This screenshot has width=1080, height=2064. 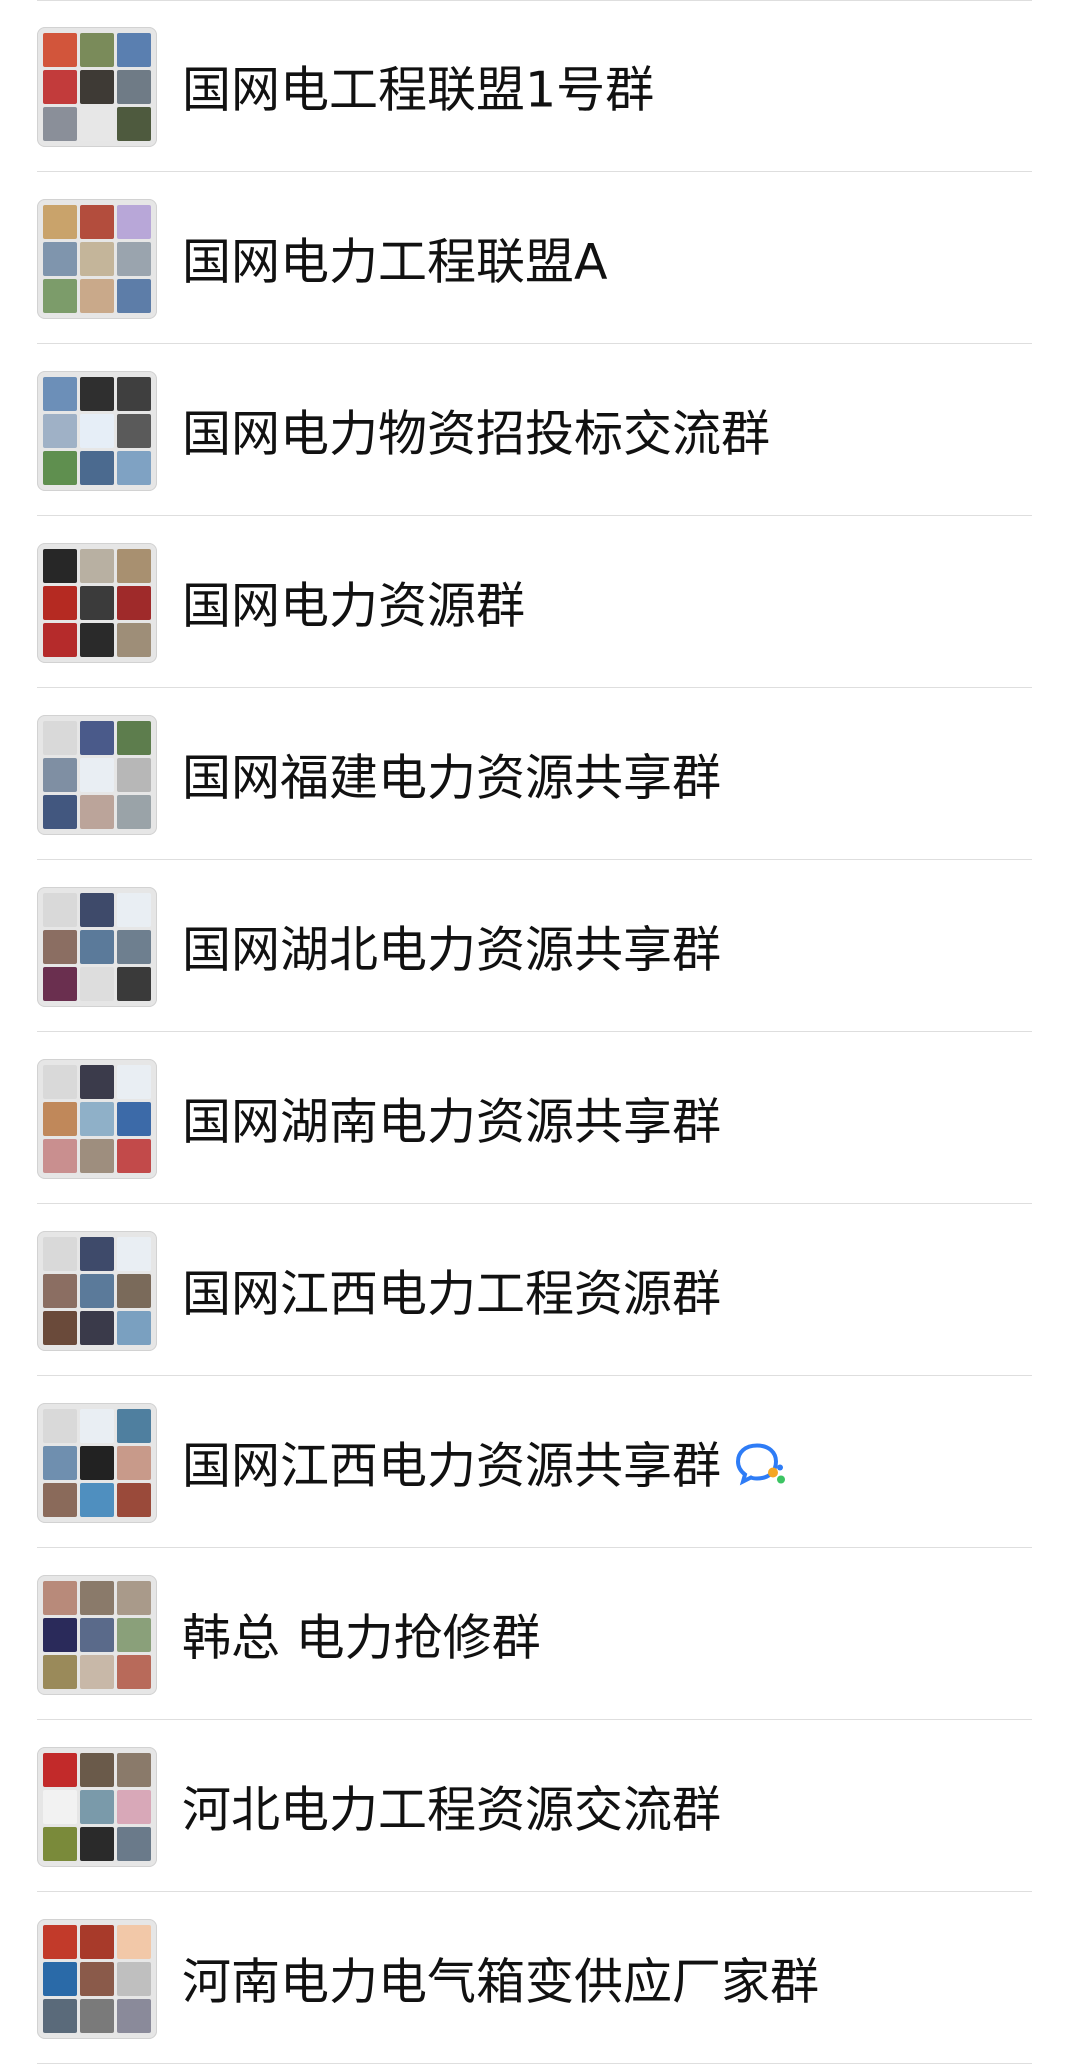 I want to click on group-list-item: 国网福建电力资源共享群, so click(x=540, y=774).